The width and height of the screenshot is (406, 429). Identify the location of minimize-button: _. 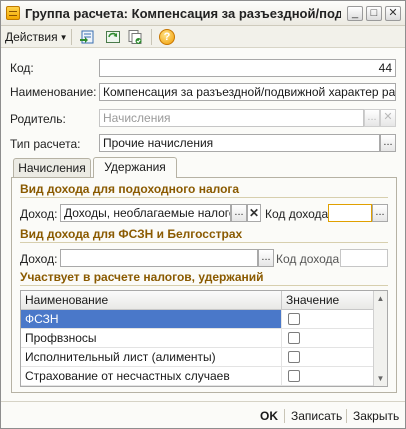
(355, 13).